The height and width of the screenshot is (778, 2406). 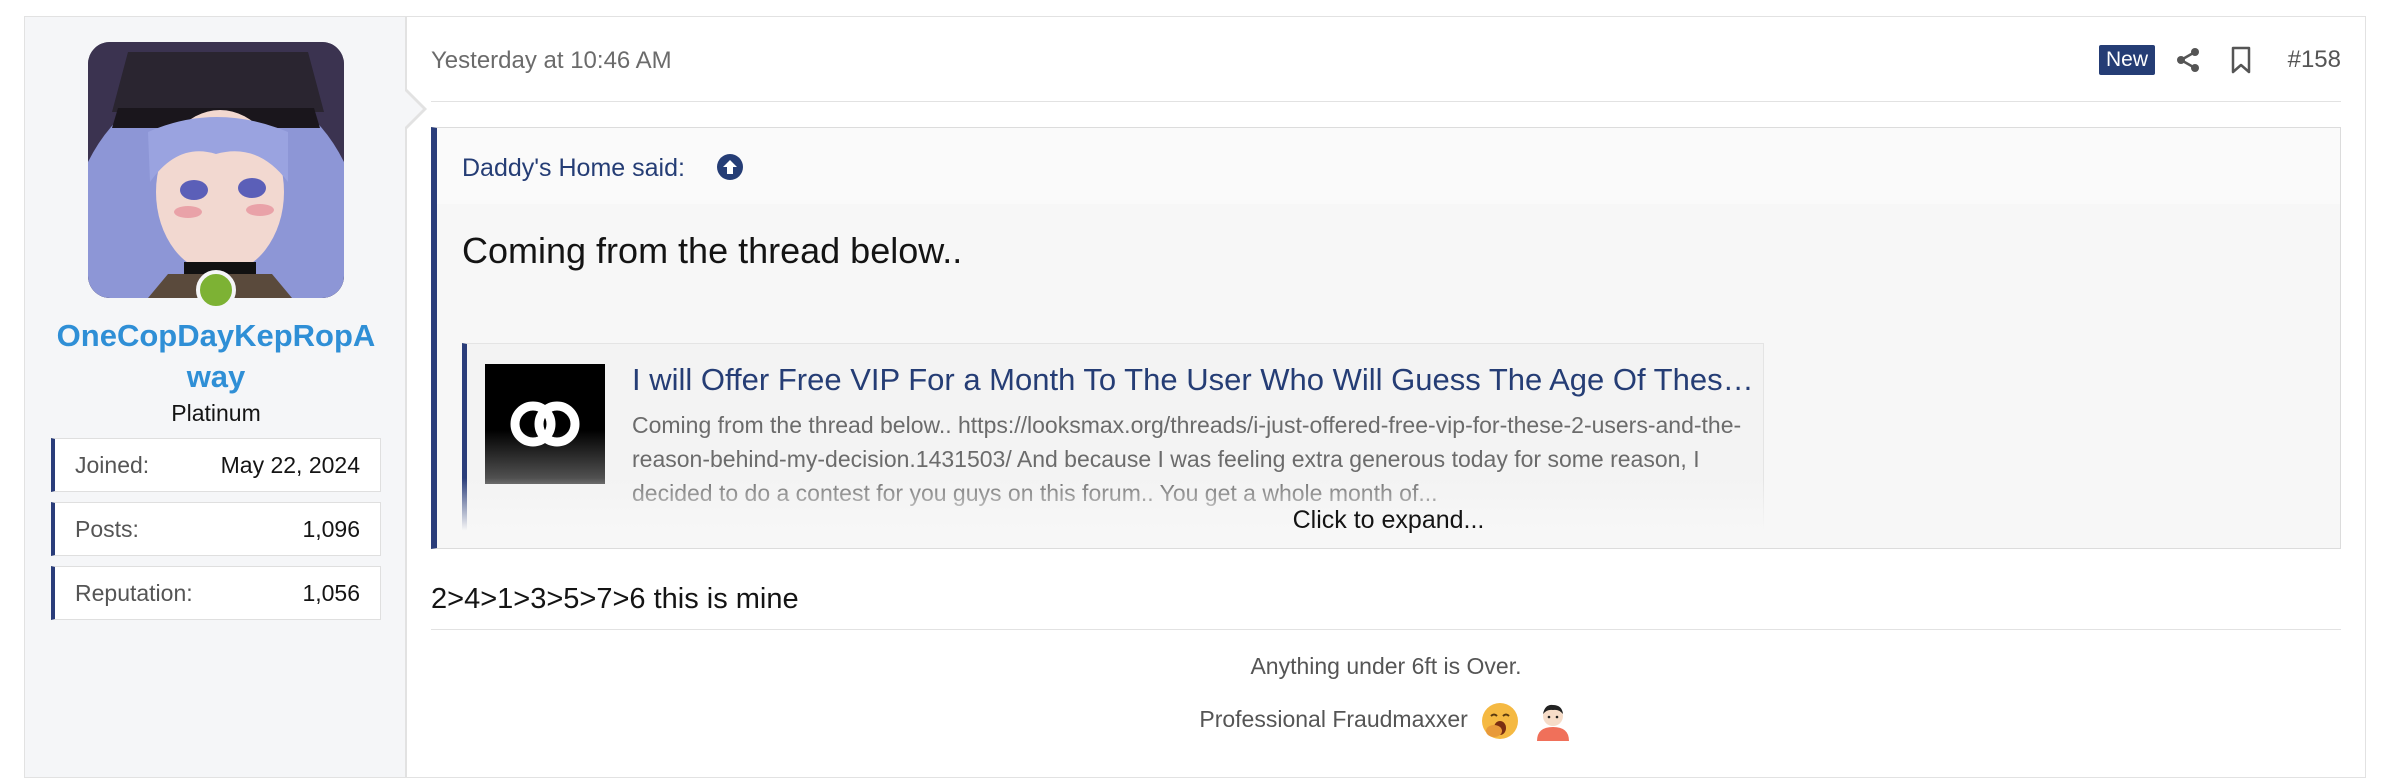 What do you see at coordinates (1386, 629) in the screenshot?
I see `signature-divider` at bounding box center [1386, 629].